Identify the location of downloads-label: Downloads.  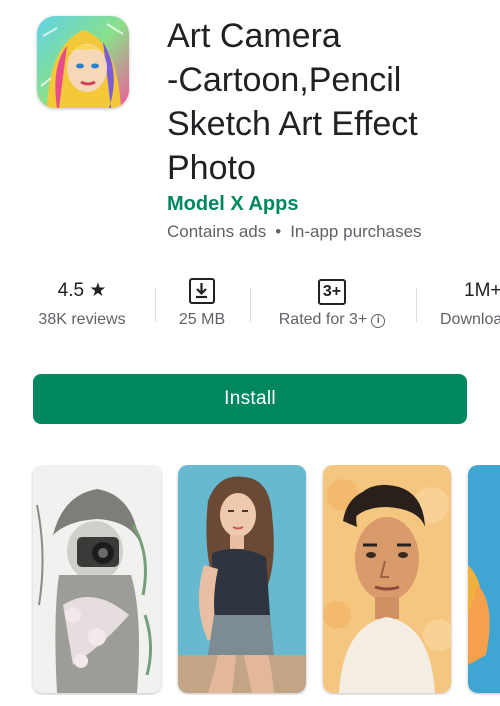
(470, 319).